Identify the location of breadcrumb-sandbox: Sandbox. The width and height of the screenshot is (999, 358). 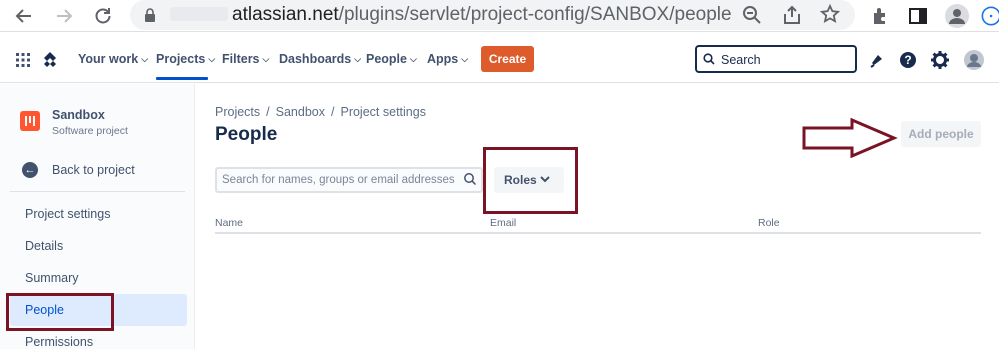
(300, 112).